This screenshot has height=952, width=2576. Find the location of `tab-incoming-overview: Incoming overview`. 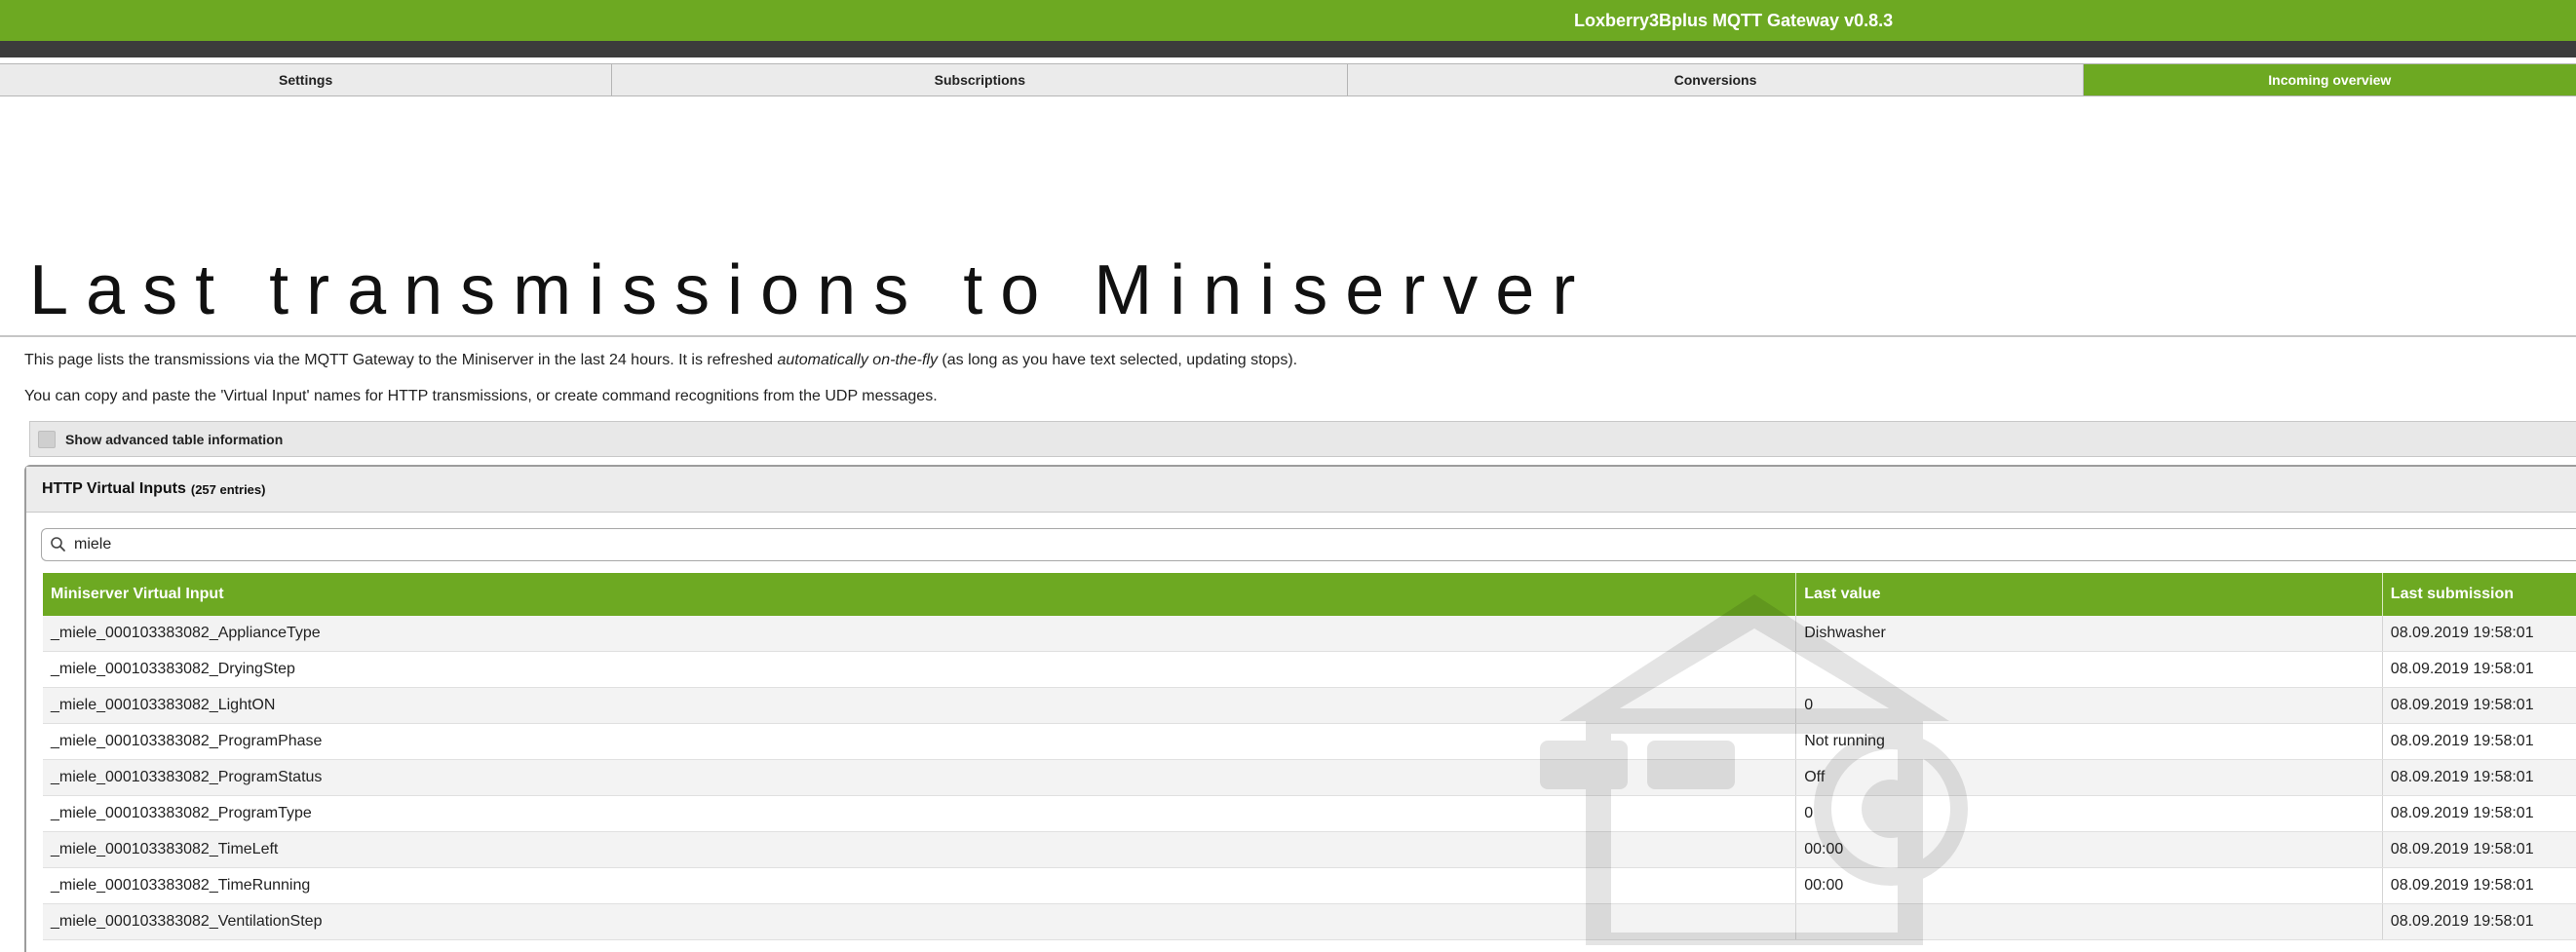

tab-incoming-overview: Incoming overview is located at coordinates (2329, 79).